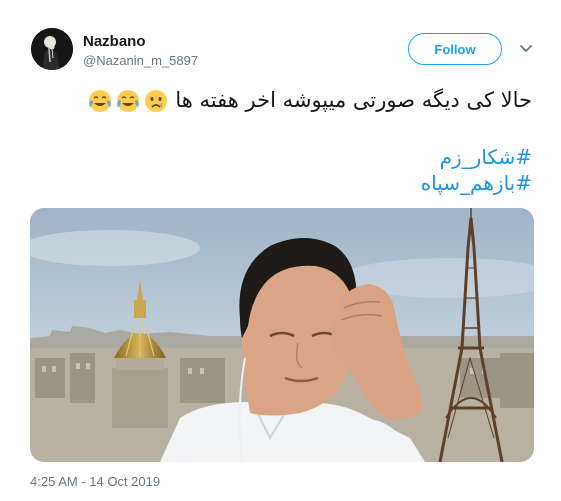 The image size is (561, 501). Describe the element at coordinates (526, 48) in the screenshot. I see `chevron-down-icon` at that location.